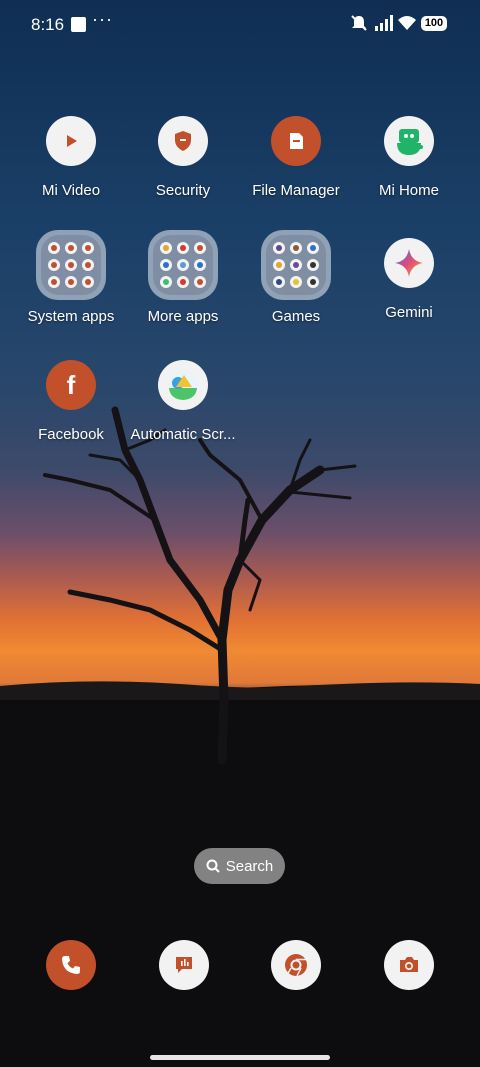  What do you see at coordinates (249, 866) in the screenshot?
I see `search-label: Search` at bounding box center [249, 866].